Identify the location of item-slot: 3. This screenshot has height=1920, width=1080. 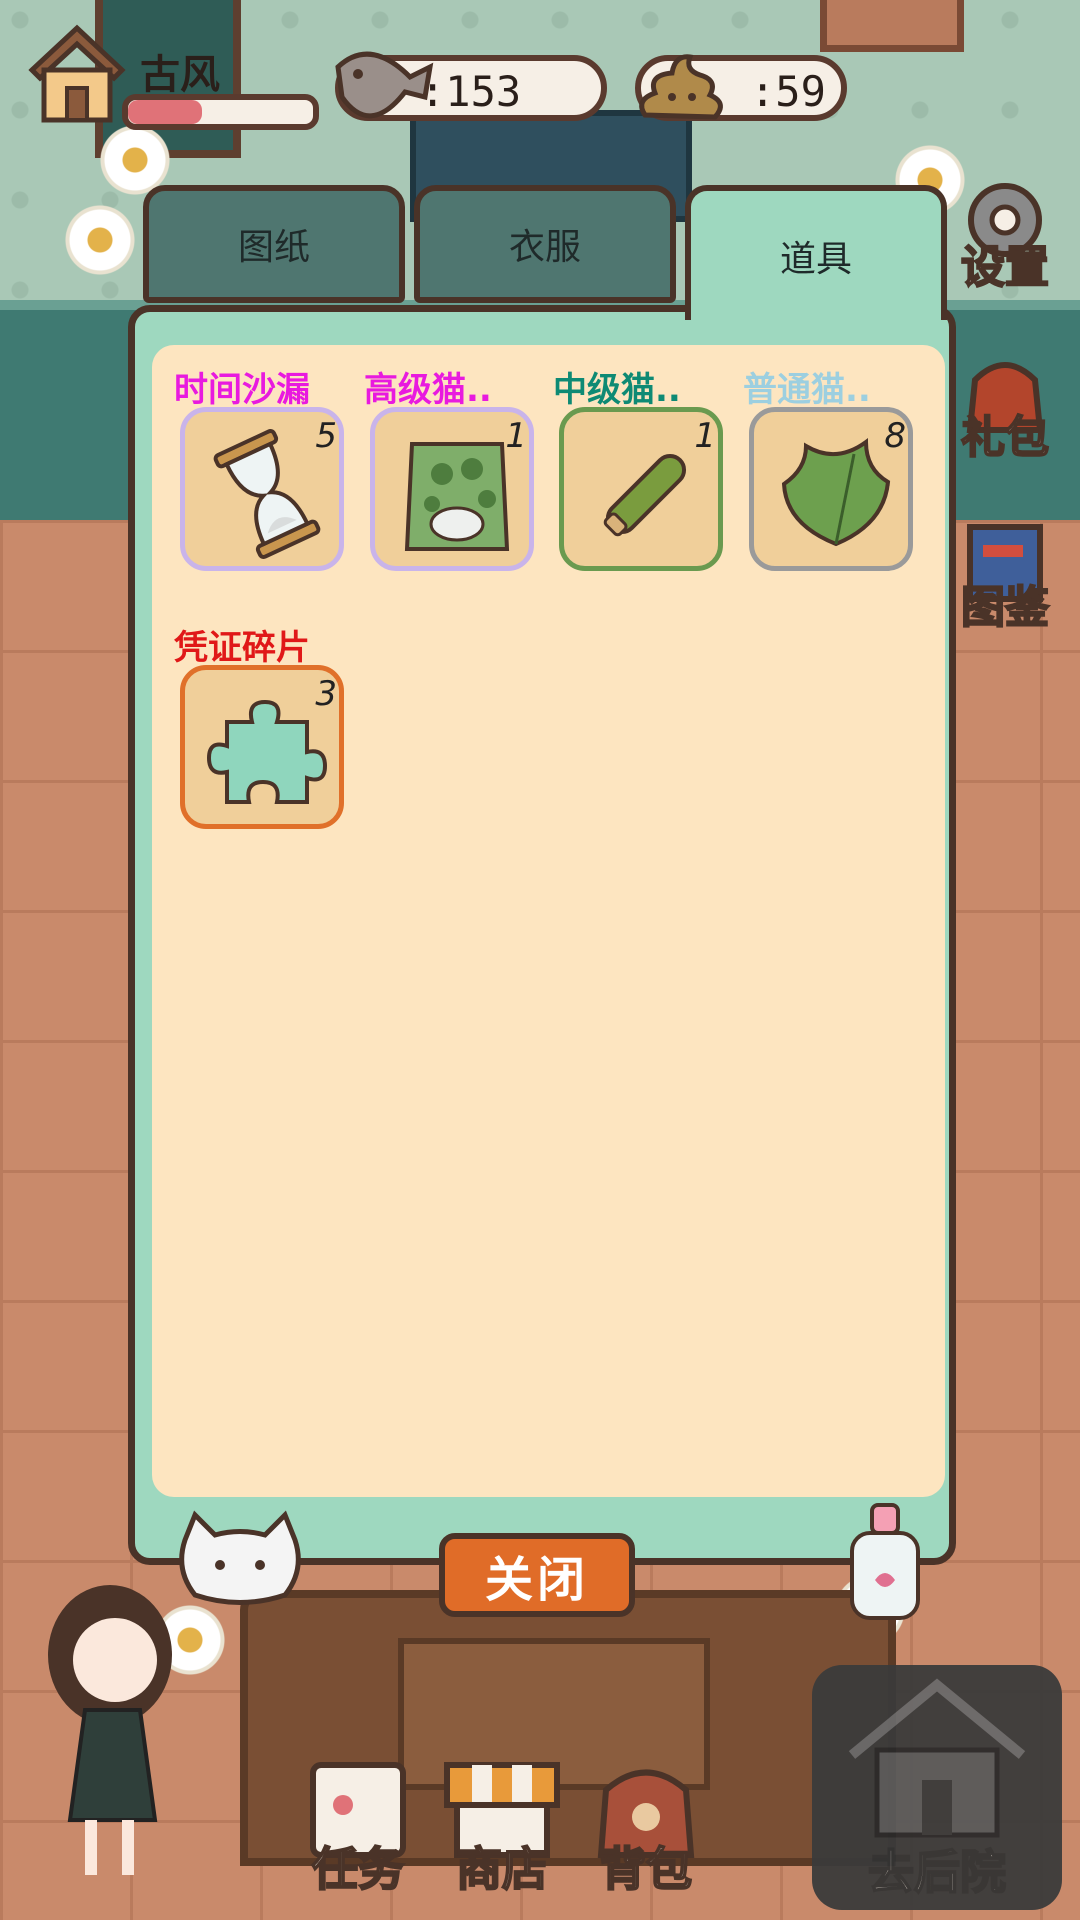
(262, 747).